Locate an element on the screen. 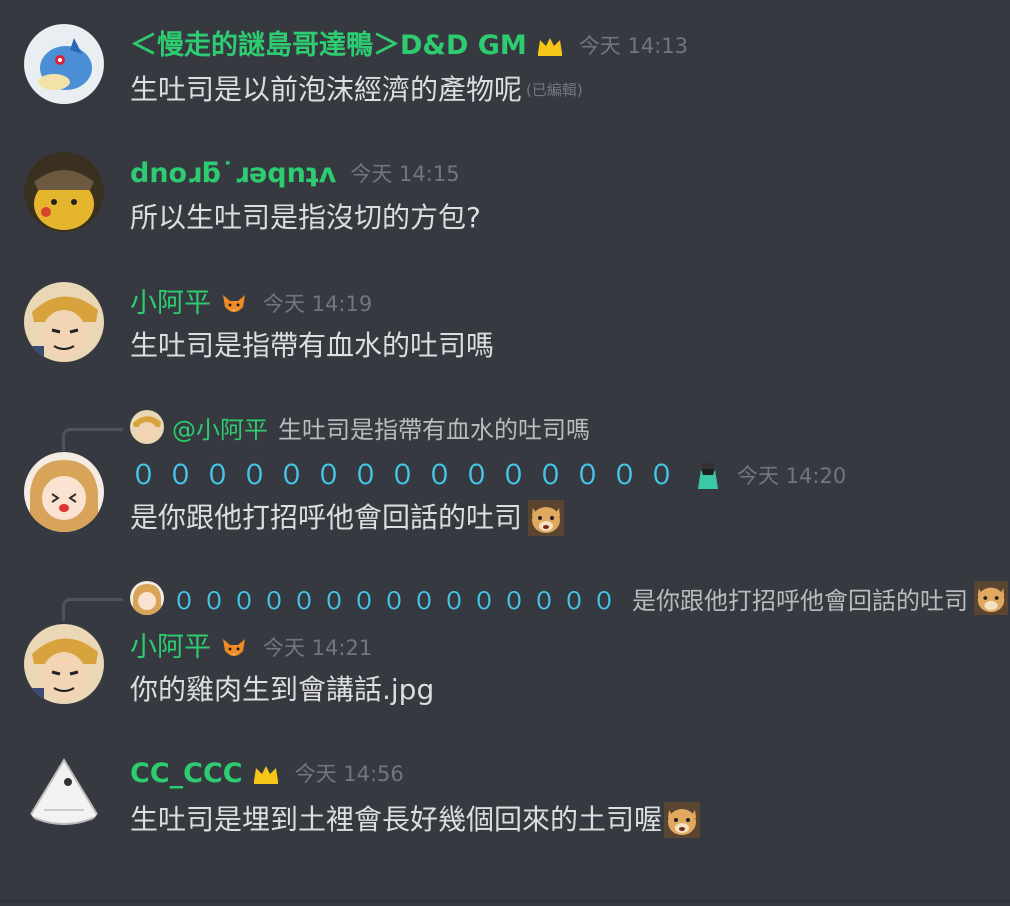 The width and height of the screenshot is (1010, 906). reply-author: ０００００００００００００００ is located at coordinates (397, 600).